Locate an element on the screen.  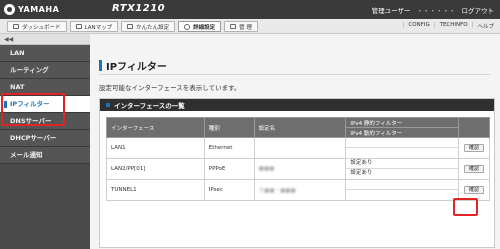
cell-interface: LAN1 is located at coordinates (155, 148).